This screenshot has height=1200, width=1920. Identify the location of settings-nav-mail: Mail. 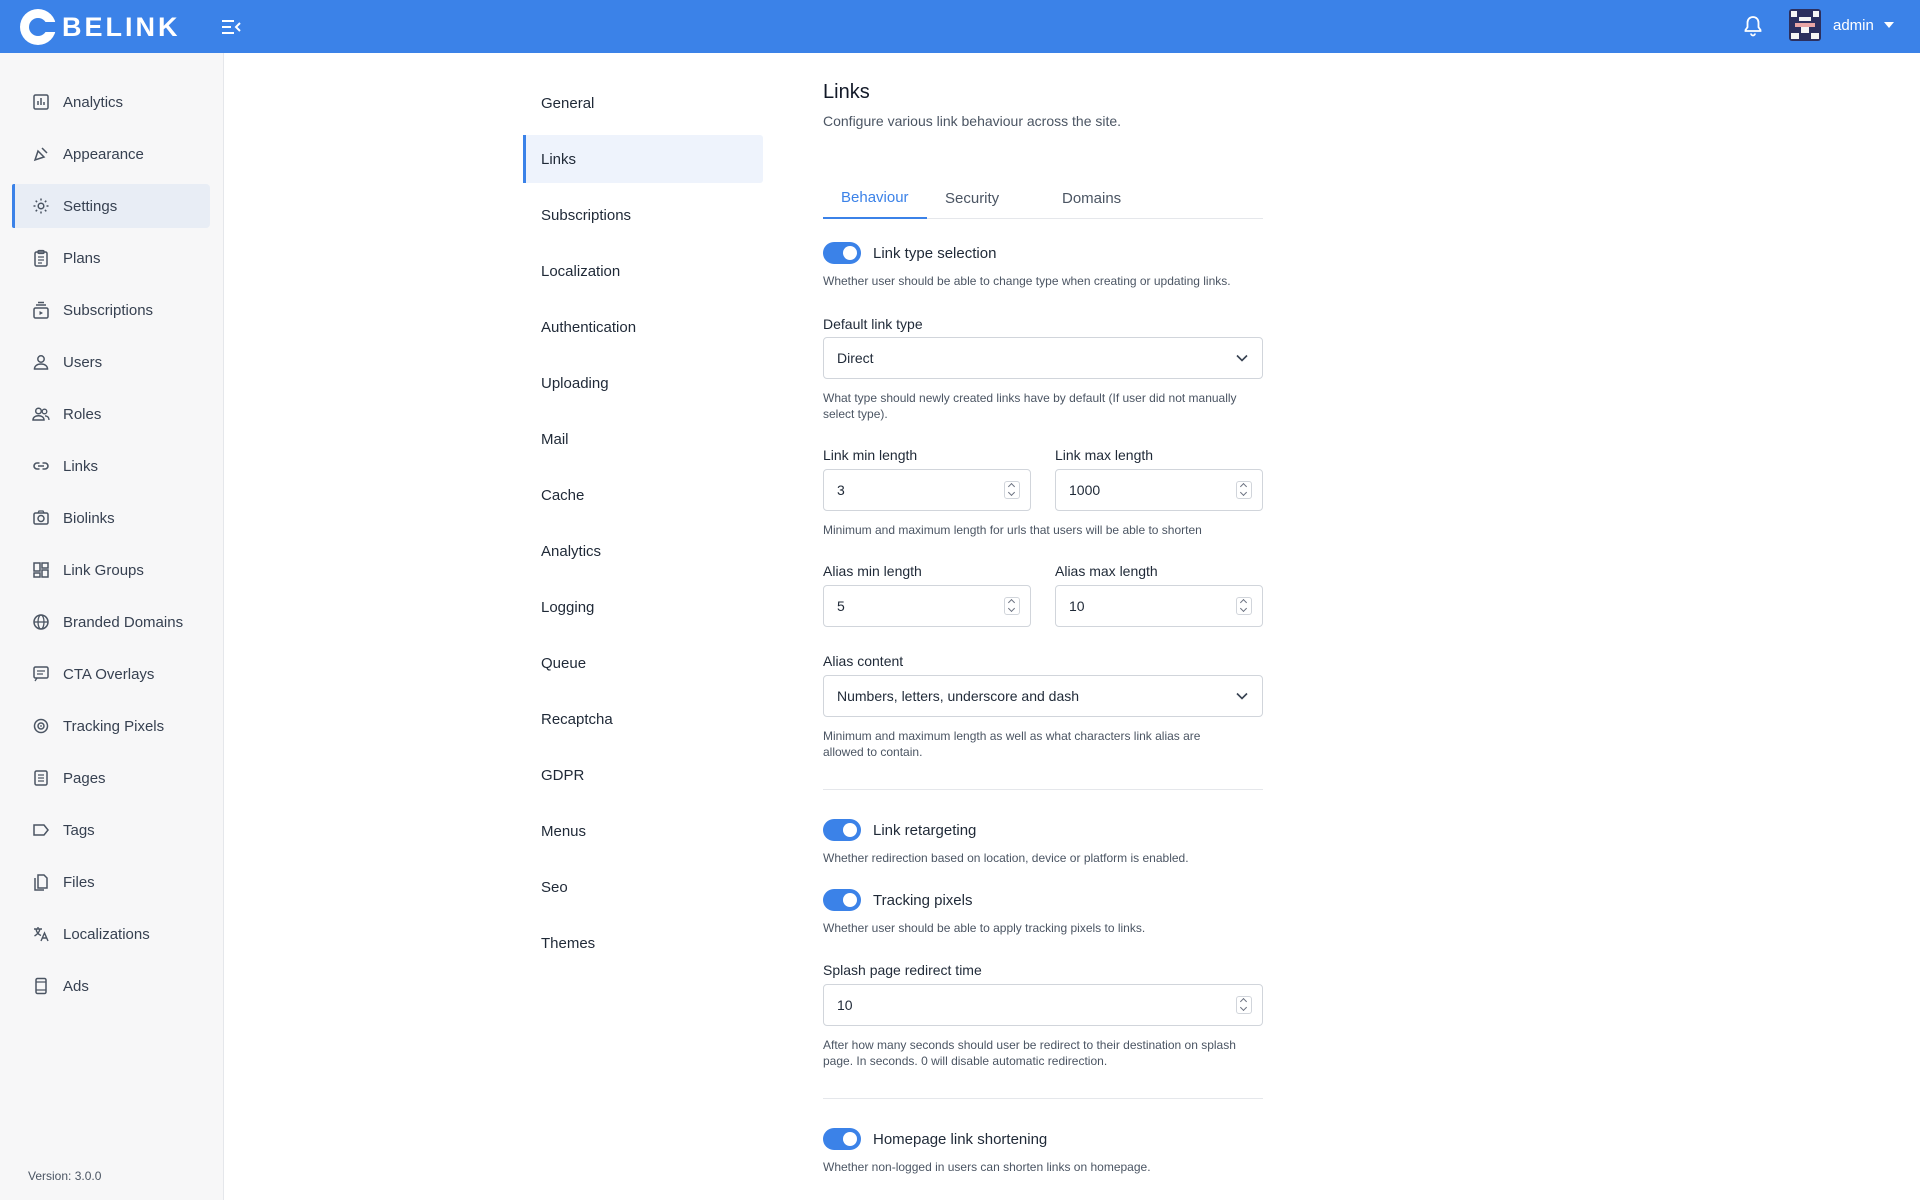
(643, 439).